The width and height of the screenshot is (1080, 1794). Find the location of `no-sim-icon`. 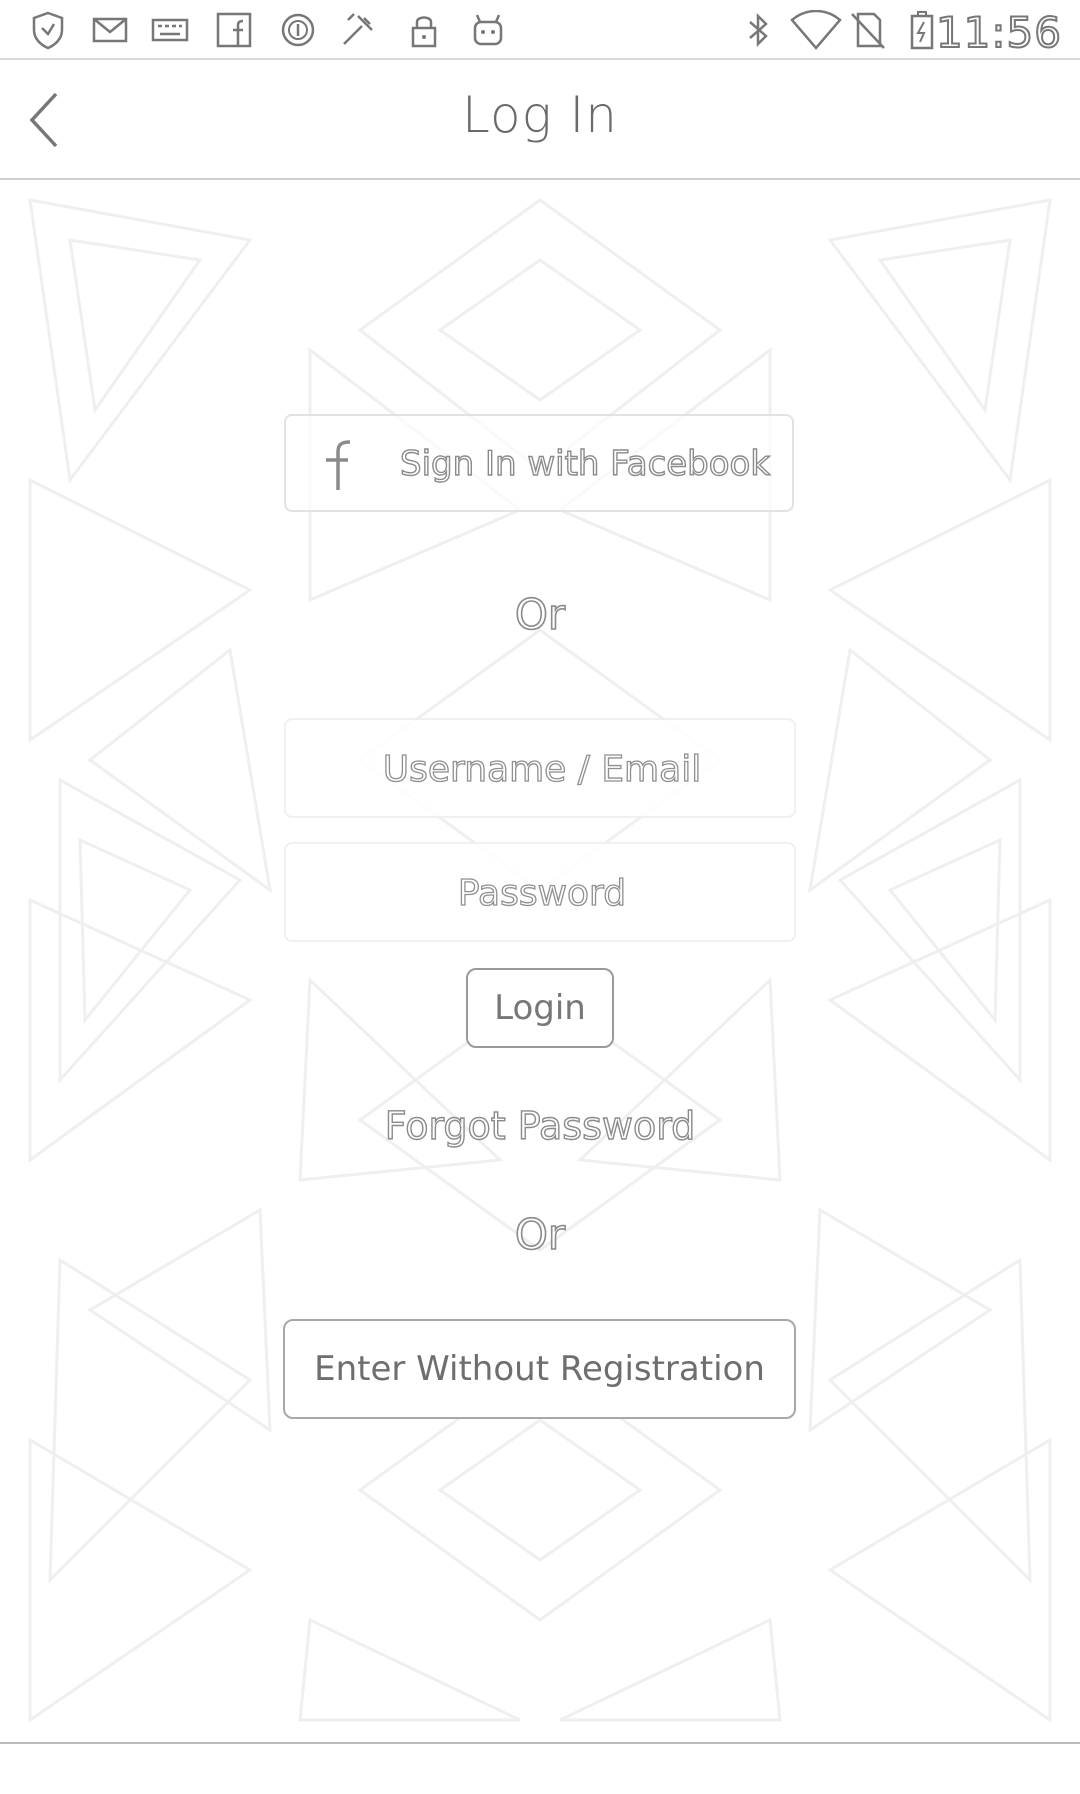

no-sim-icon is located at coordinates (868, 30).